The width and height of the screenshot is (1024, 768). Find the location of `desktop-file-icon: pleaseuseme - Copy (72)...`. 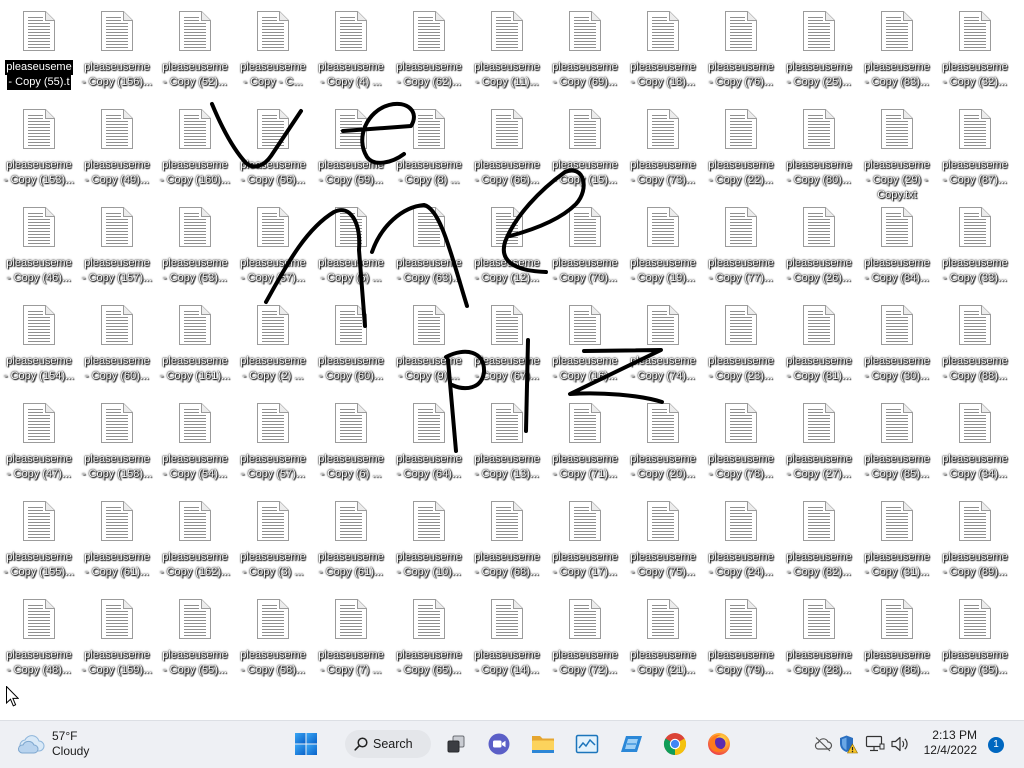

desktop-file-icon: pleaseuseme - Copy (72)... is located at coordinates (585, 639).